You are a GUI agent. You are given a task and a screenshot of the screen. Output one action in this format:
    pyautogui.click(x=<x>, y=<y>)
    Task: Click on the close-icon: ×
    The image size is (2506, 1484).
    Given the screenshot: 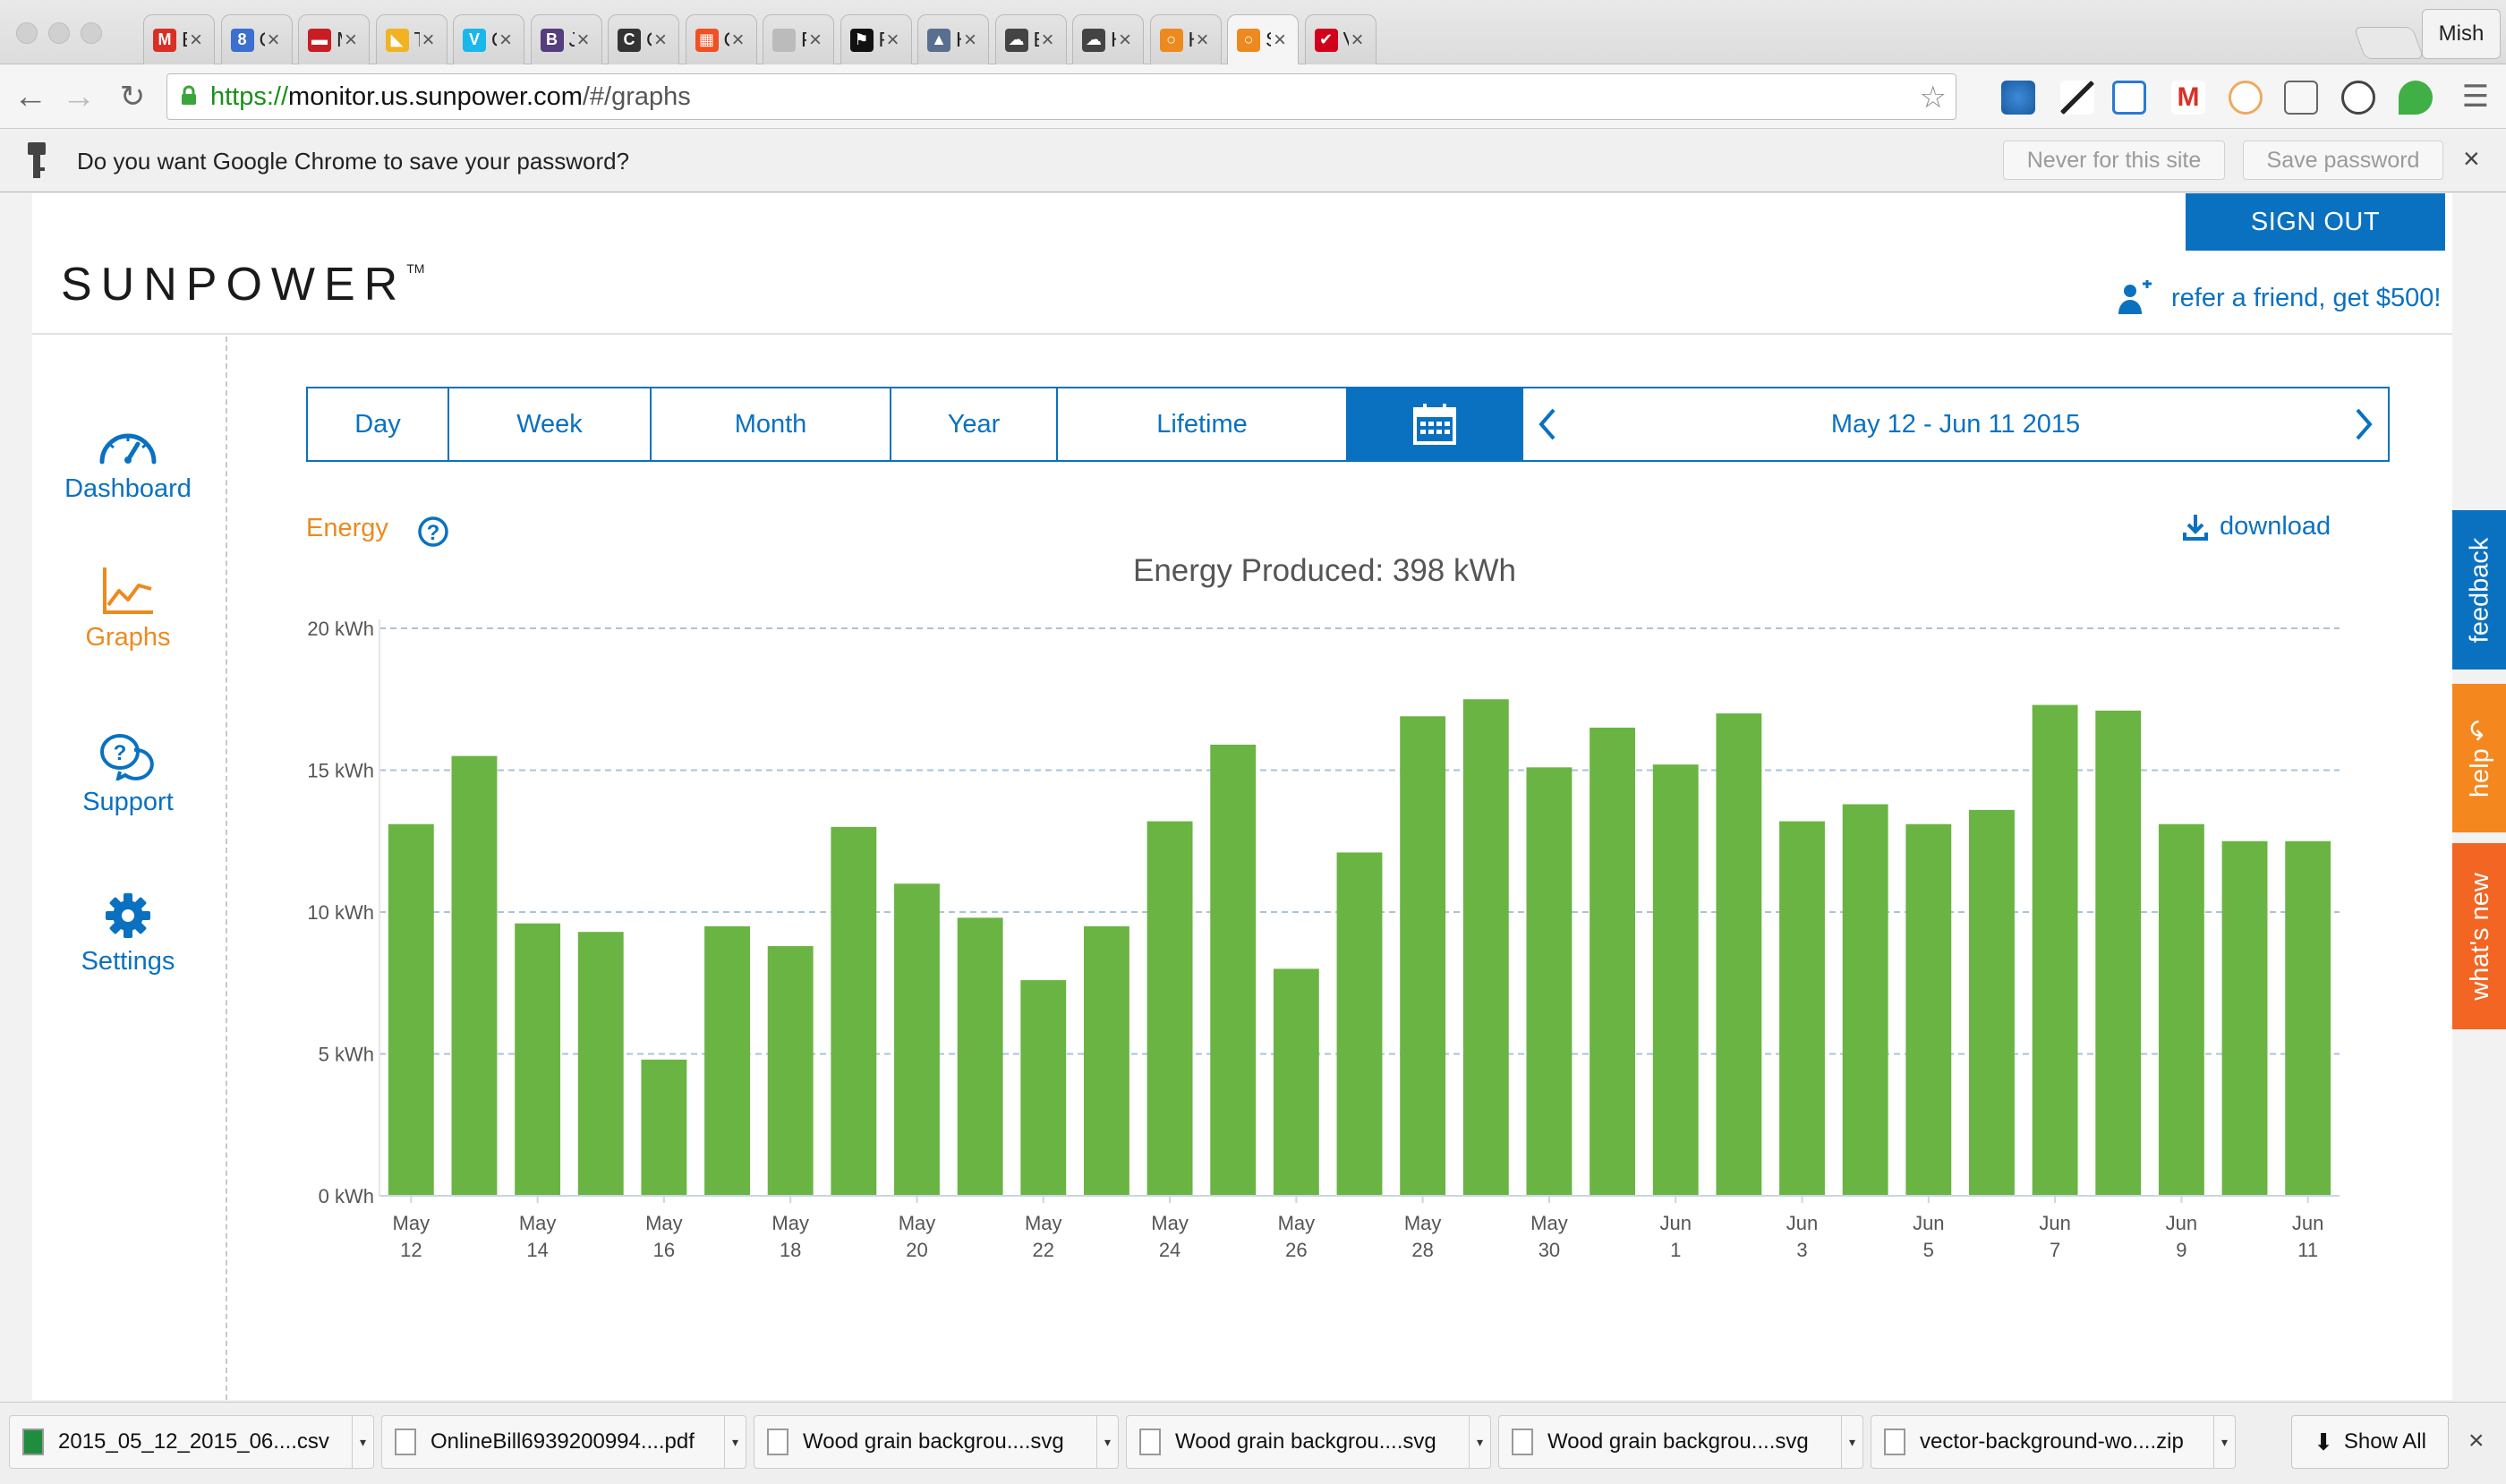 What is the action you would take?
    pyautogui.click(x=2471, y=158)
    